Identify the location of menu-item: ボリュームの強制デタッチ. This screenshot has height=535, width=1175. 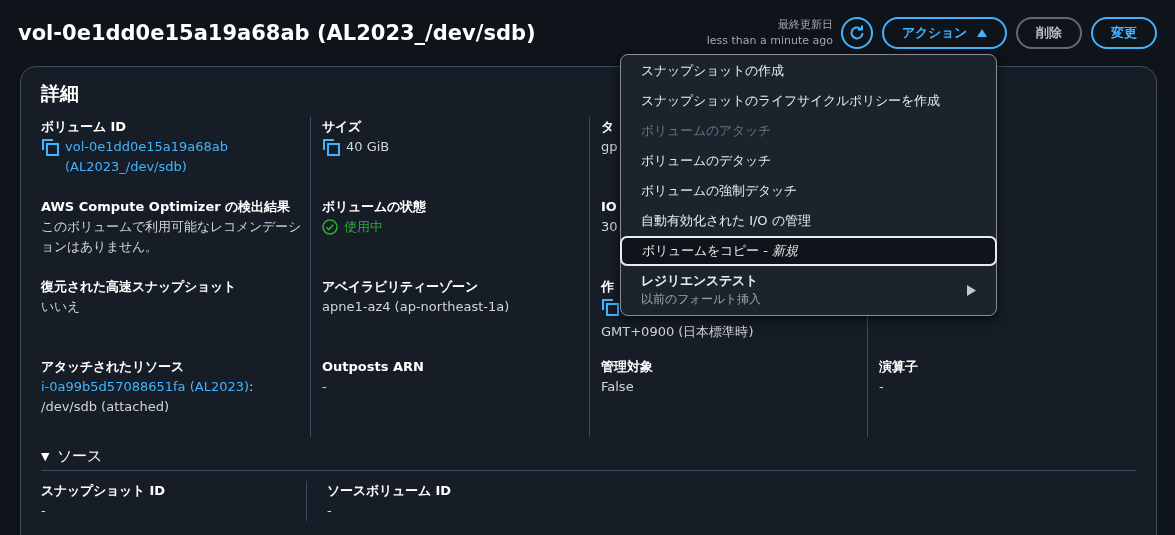
(808, 191).